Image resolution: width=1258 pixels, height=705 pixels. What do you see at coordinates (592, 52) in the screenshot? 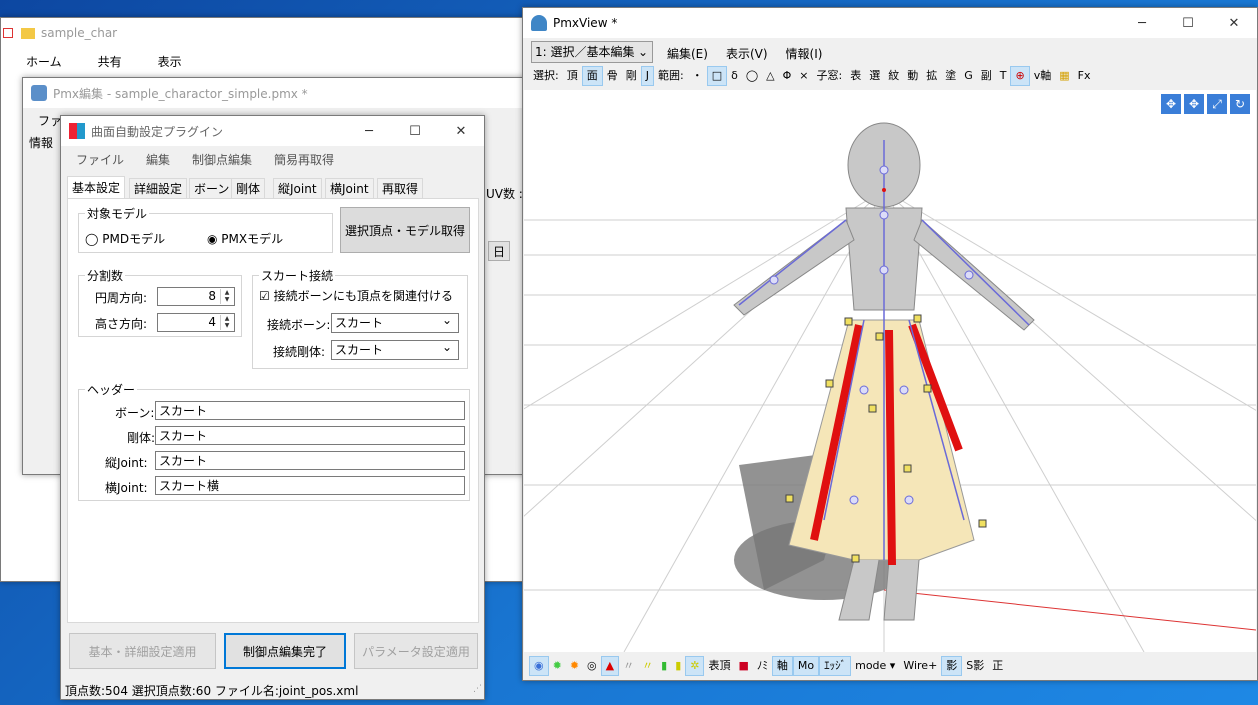
I see `mode-select: 1: 選択／基本編集 ⌄` at bounding box center [592, 52].